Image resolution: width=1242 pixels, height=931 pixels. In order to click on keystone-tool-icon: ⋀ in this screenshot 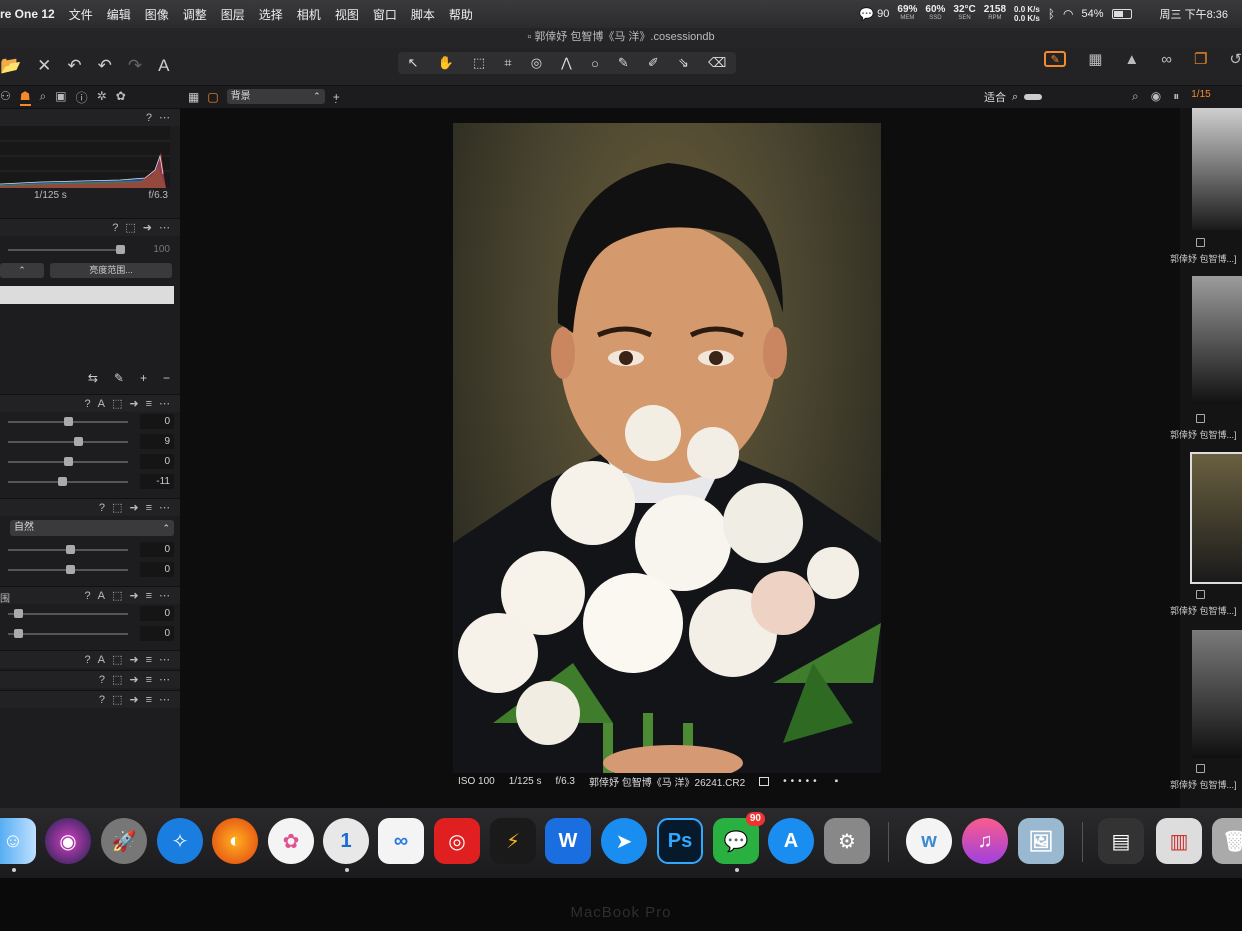, I will do `click(566, 63)`.